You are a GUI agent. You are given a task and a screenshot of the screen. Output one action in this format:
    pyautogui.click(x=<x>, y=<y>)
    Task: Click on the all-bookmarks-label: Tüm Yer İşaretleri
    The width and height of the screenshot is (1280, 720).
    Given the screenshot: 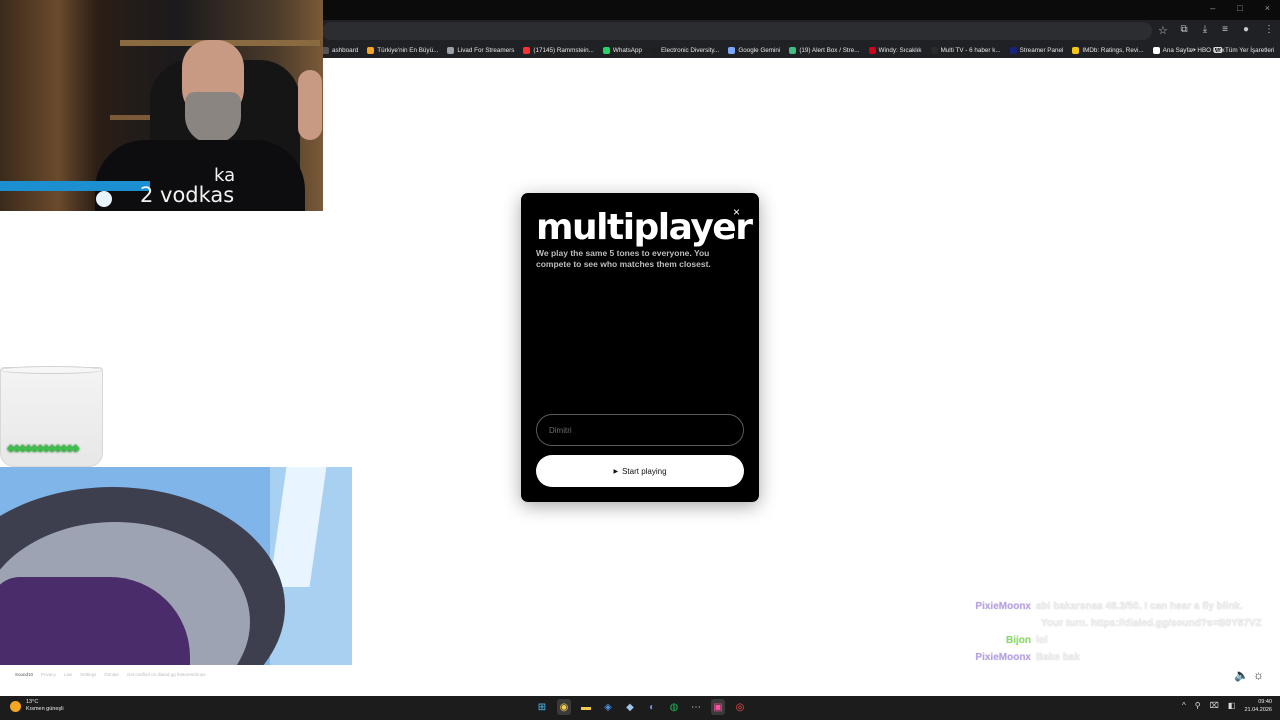 What is the action you would take?
    pyautogui.click(x=1250, y=50)
    